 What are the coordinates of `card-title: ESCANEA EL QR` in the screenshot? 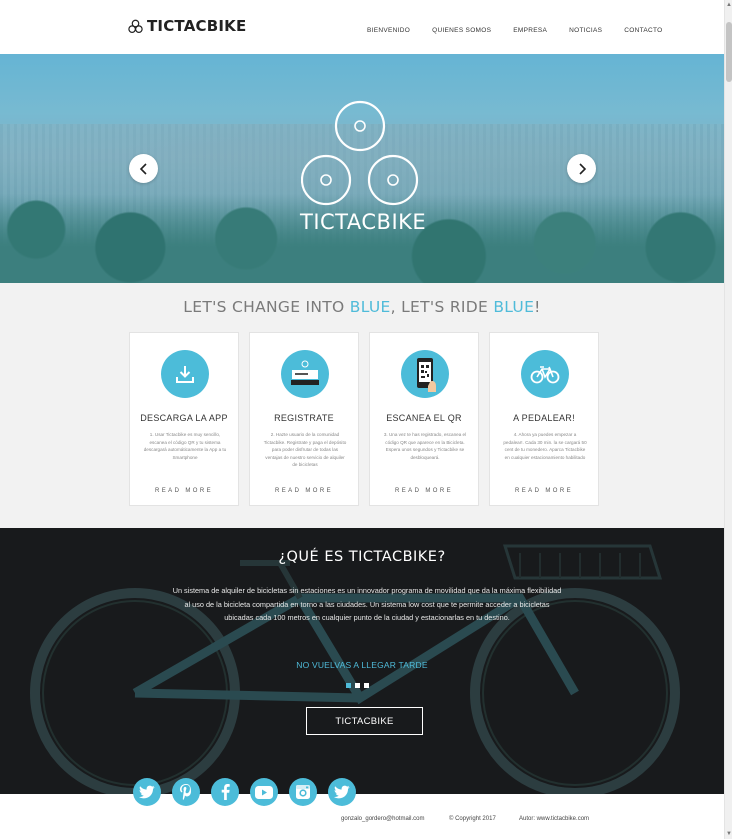 It's located at (424, 418).